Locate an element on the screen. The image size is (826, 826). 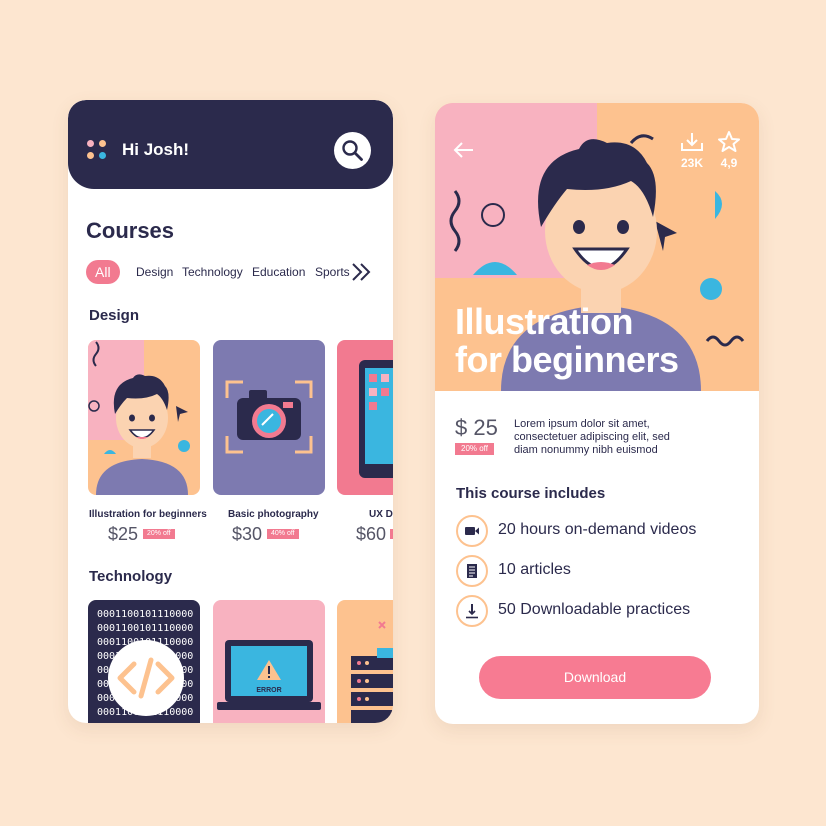
course-card-server is located at coordinates (365, 661).